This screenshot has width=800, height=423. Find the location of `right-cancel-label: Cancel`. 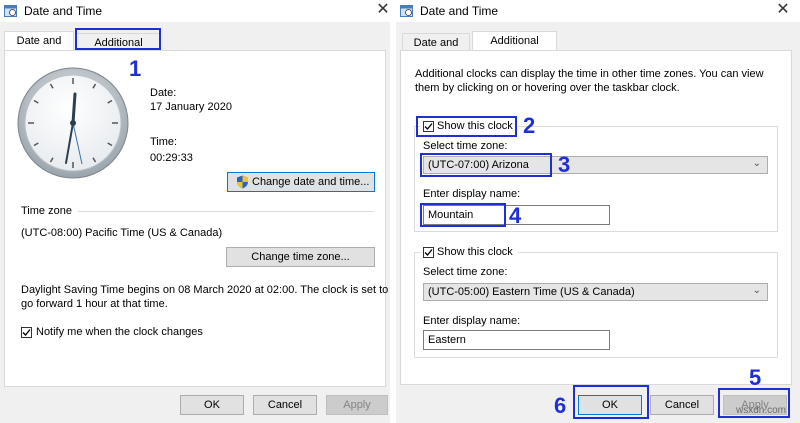

right-cancel-label: Cancel is located at coordinates (682, 405).